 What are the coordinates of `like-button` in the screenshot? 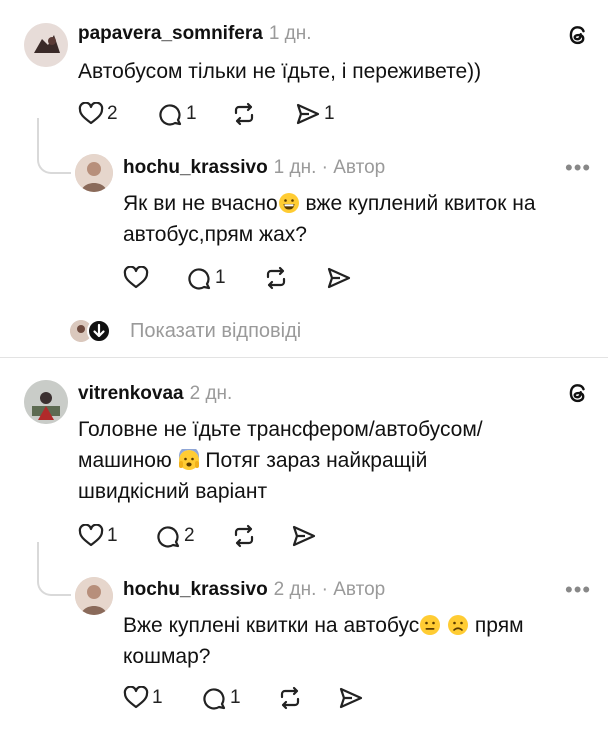 It's located at (136, 278).